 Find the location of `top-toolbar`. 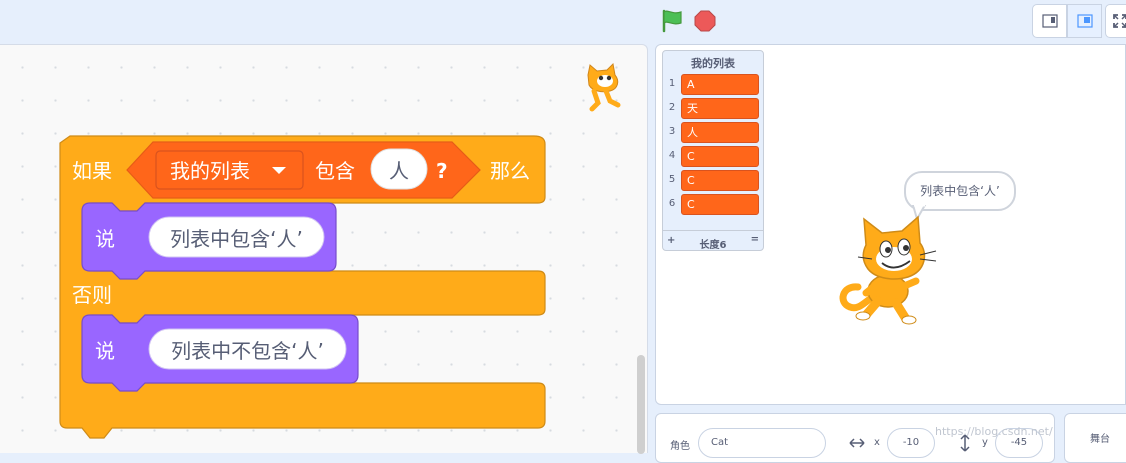

top-toolbar is located at coordinates (563, 22).